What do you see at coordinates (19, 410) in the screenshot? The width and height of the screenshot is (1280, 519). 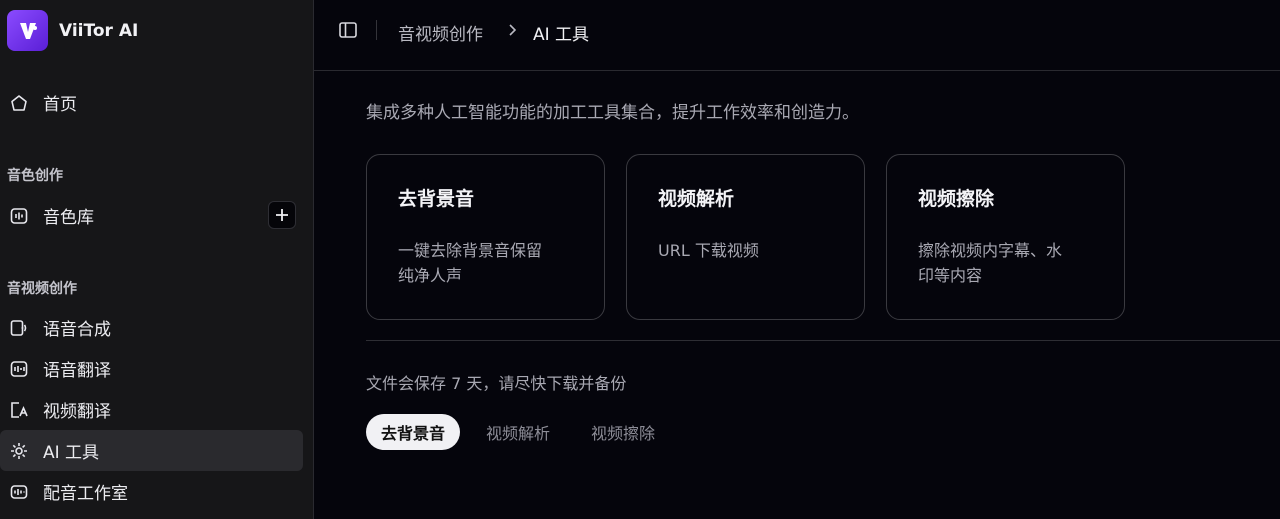 I see `video-translation-icon` at bounding box center [19, 410].